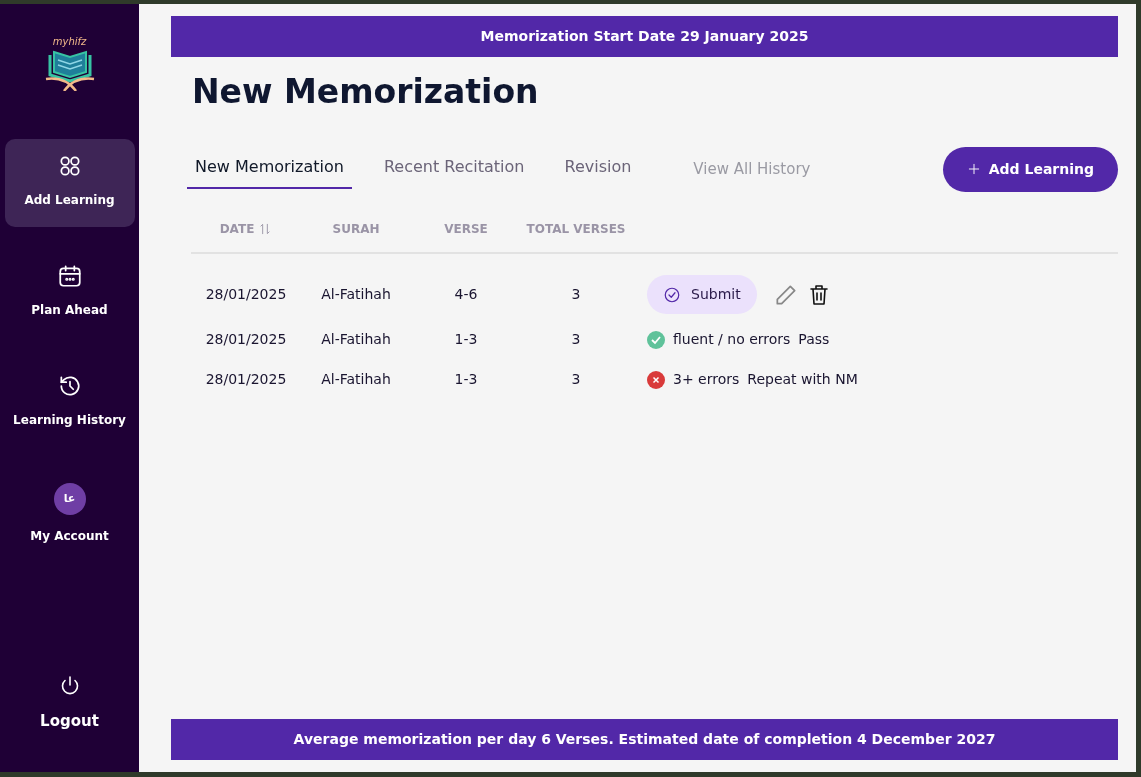 This screenshot has width=1141, height=777. I want to click on table-cell: 4-6, so click(466, 294).